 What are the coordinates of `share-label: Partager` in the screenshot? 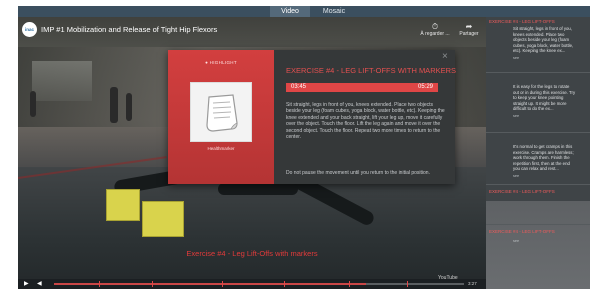 It's located at (469, 34).